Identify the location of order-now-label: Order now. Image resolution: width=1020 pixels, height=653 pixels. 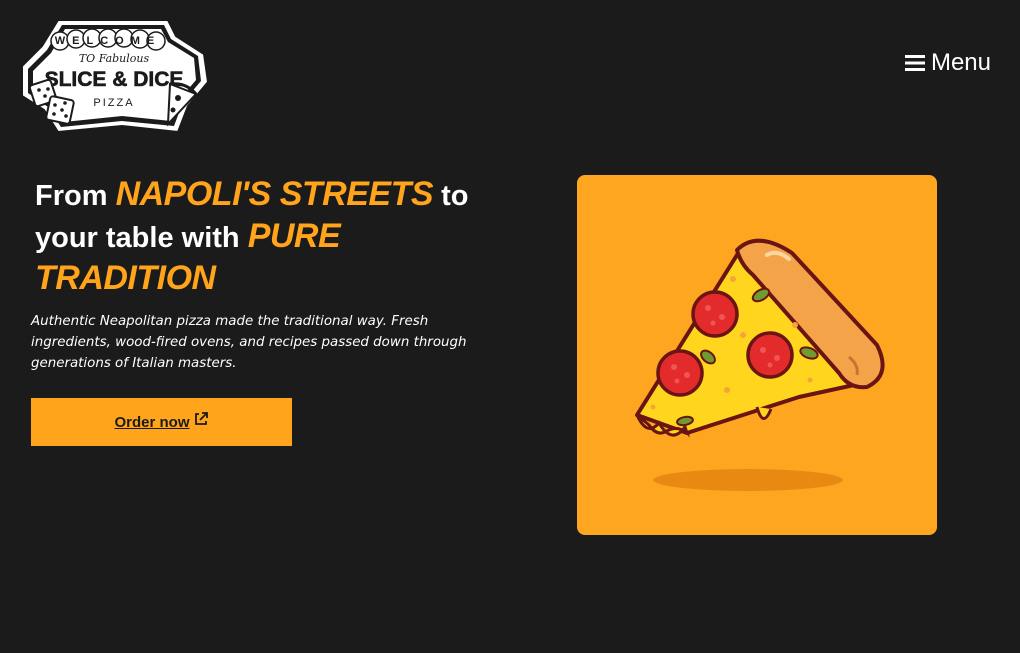
(152, 422).